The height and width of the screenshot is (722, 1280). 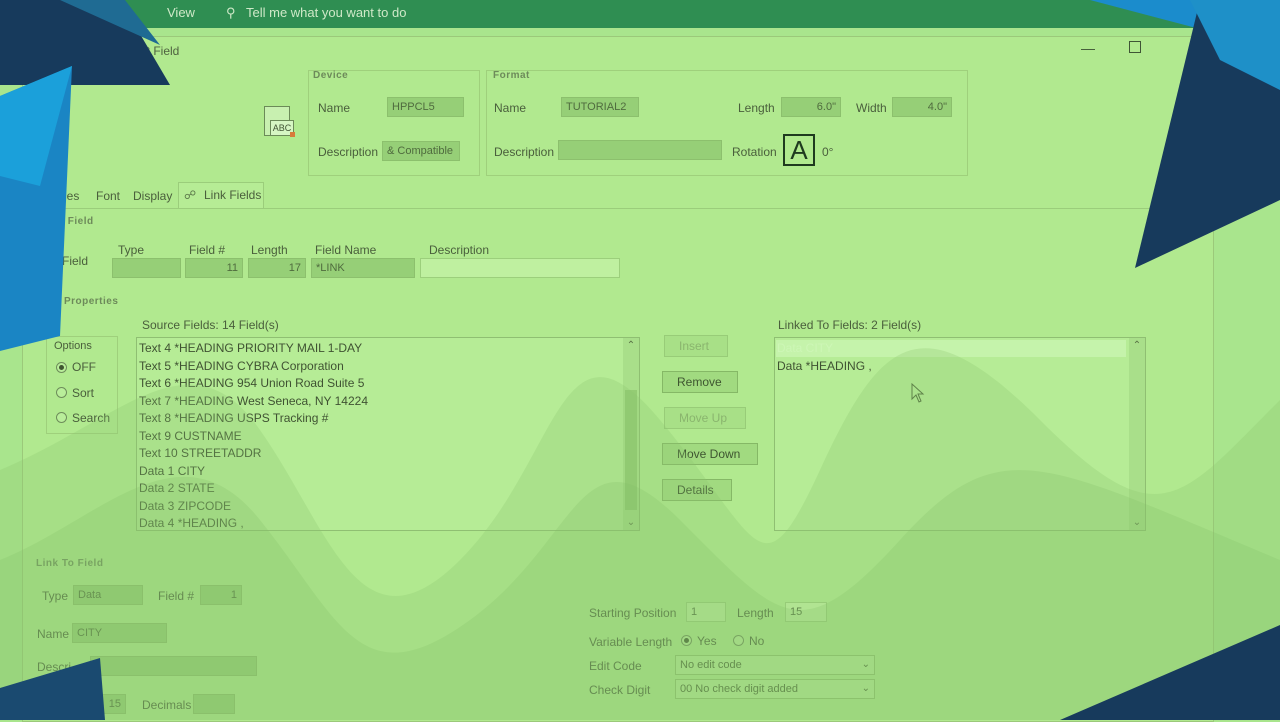 I want to click on corner-decoration-bottom-left, so click(x=52, y=689).